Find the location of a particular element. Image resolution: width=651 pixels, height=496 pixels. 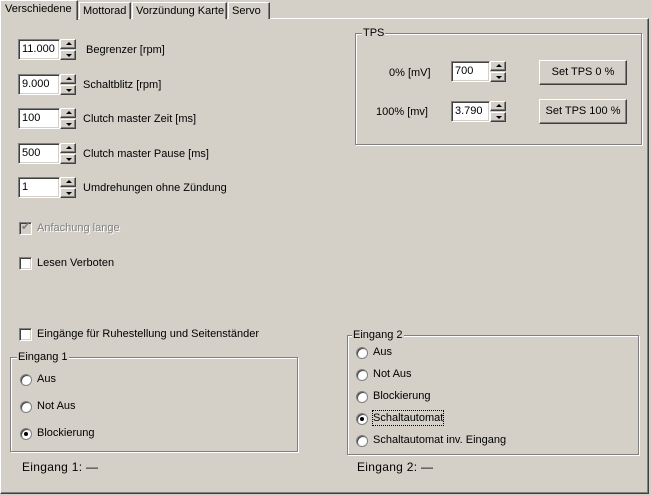

tab-vorzuendung-karte: Vorzündung Karte is located at coordinates (179, 10).